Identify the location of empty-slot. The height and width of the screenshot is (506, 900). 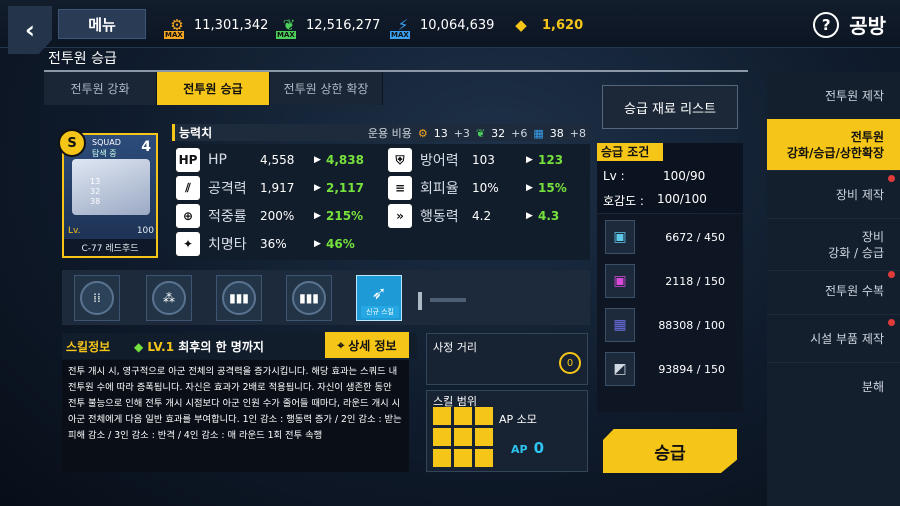
(448, 300).